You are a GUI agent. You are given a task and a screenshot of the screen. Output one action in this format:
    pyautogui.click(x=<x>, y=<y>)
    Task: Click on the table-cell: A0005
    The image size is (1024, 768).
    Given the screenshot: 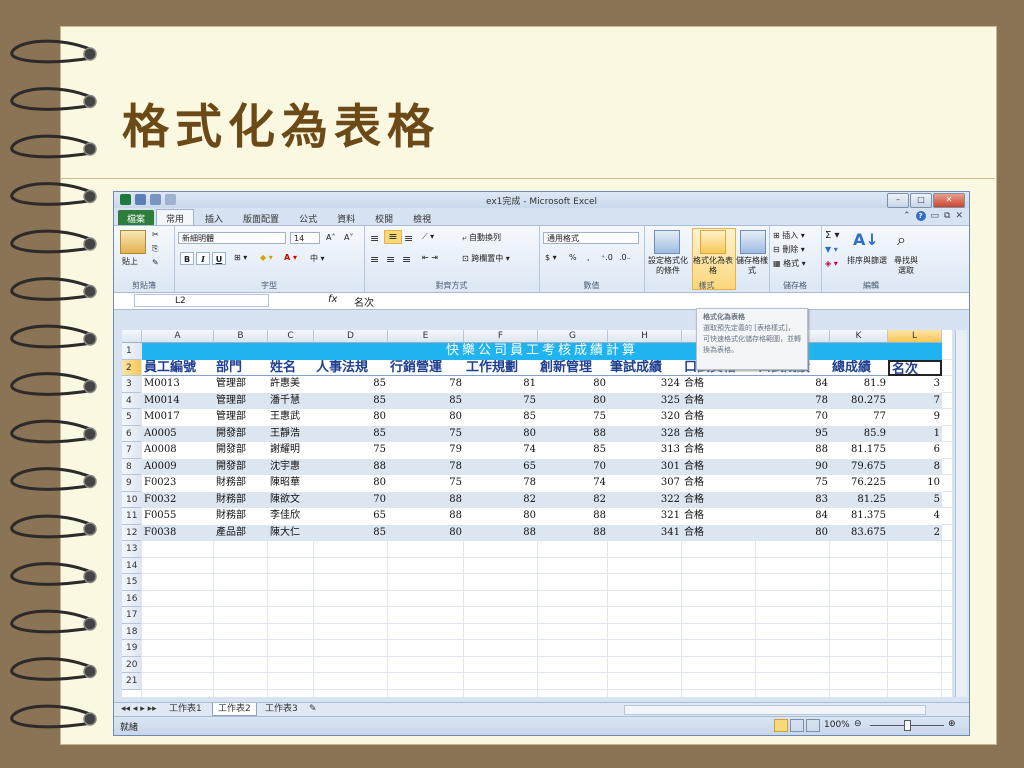 What is the action you would take?
    pyautogui.click(x=178, y=433)
    